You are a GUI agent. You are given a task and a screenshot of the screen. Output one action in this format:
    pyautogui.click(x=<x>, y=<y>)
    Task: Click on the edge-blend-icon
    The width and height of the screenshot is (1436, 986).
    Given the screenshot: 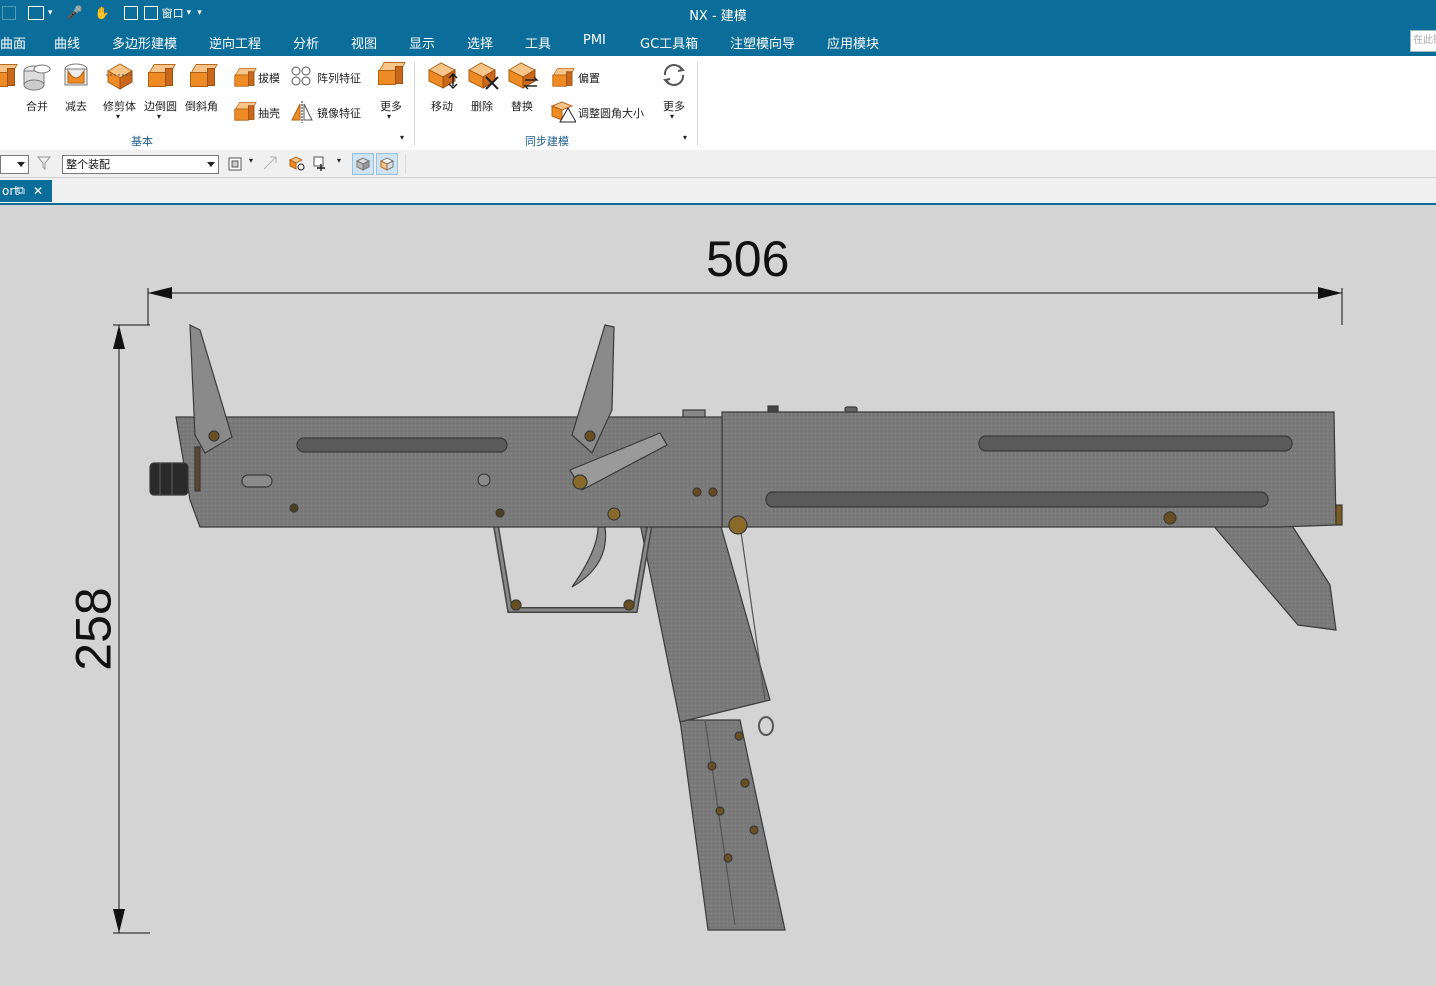 What is the action you would take?
    pyautogui.click(x=162, y=75)
    